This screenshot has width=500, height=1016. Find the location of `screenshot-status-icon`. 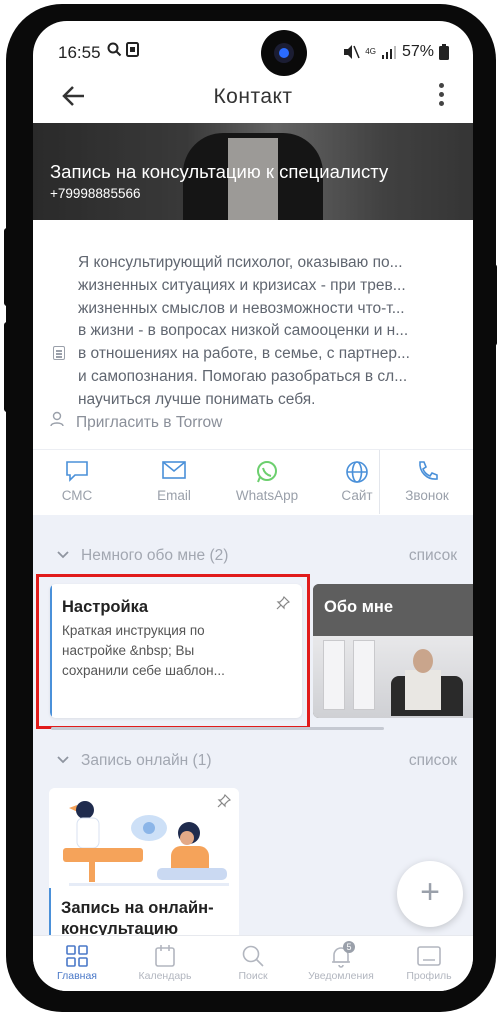

screenshot-status-icon is located at coordinates (133, 49).